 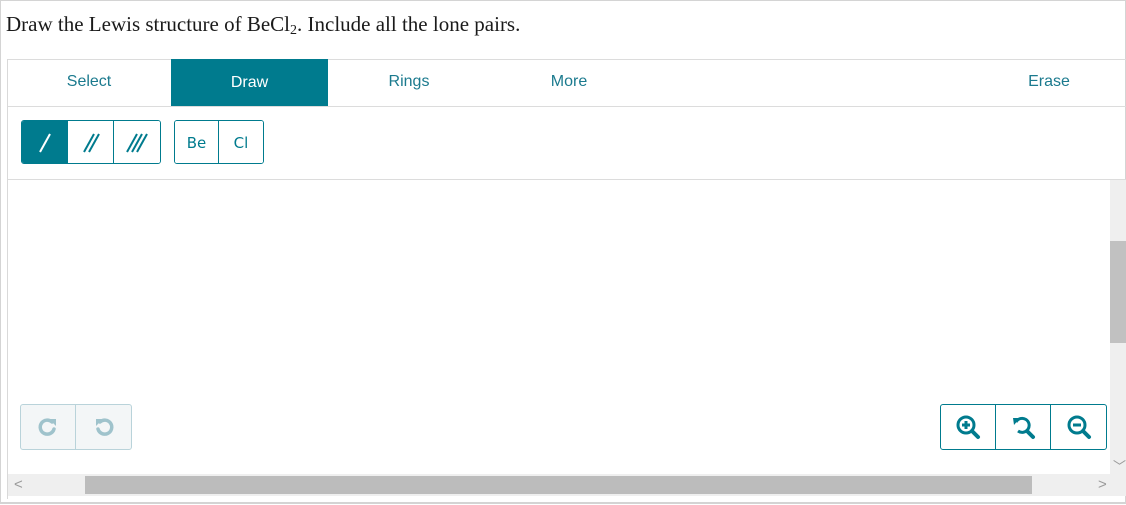 What do you see at coordinates (409, 24) in the screenshot?
I see `question-suffix: . Include all the lone pairs.` at bounding box center [409, 24].